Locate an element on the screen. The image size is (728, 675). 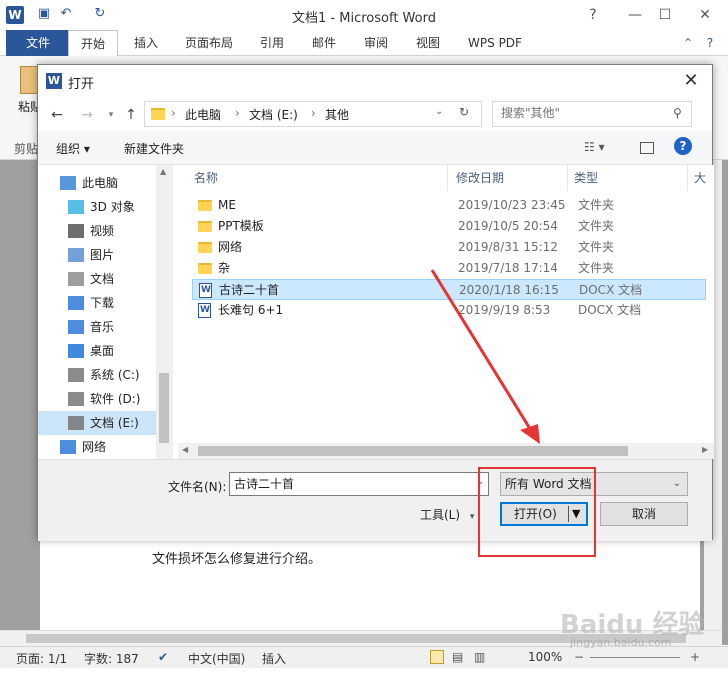
up-arrow-icon: ↑ is located at coordinates (131, 115).